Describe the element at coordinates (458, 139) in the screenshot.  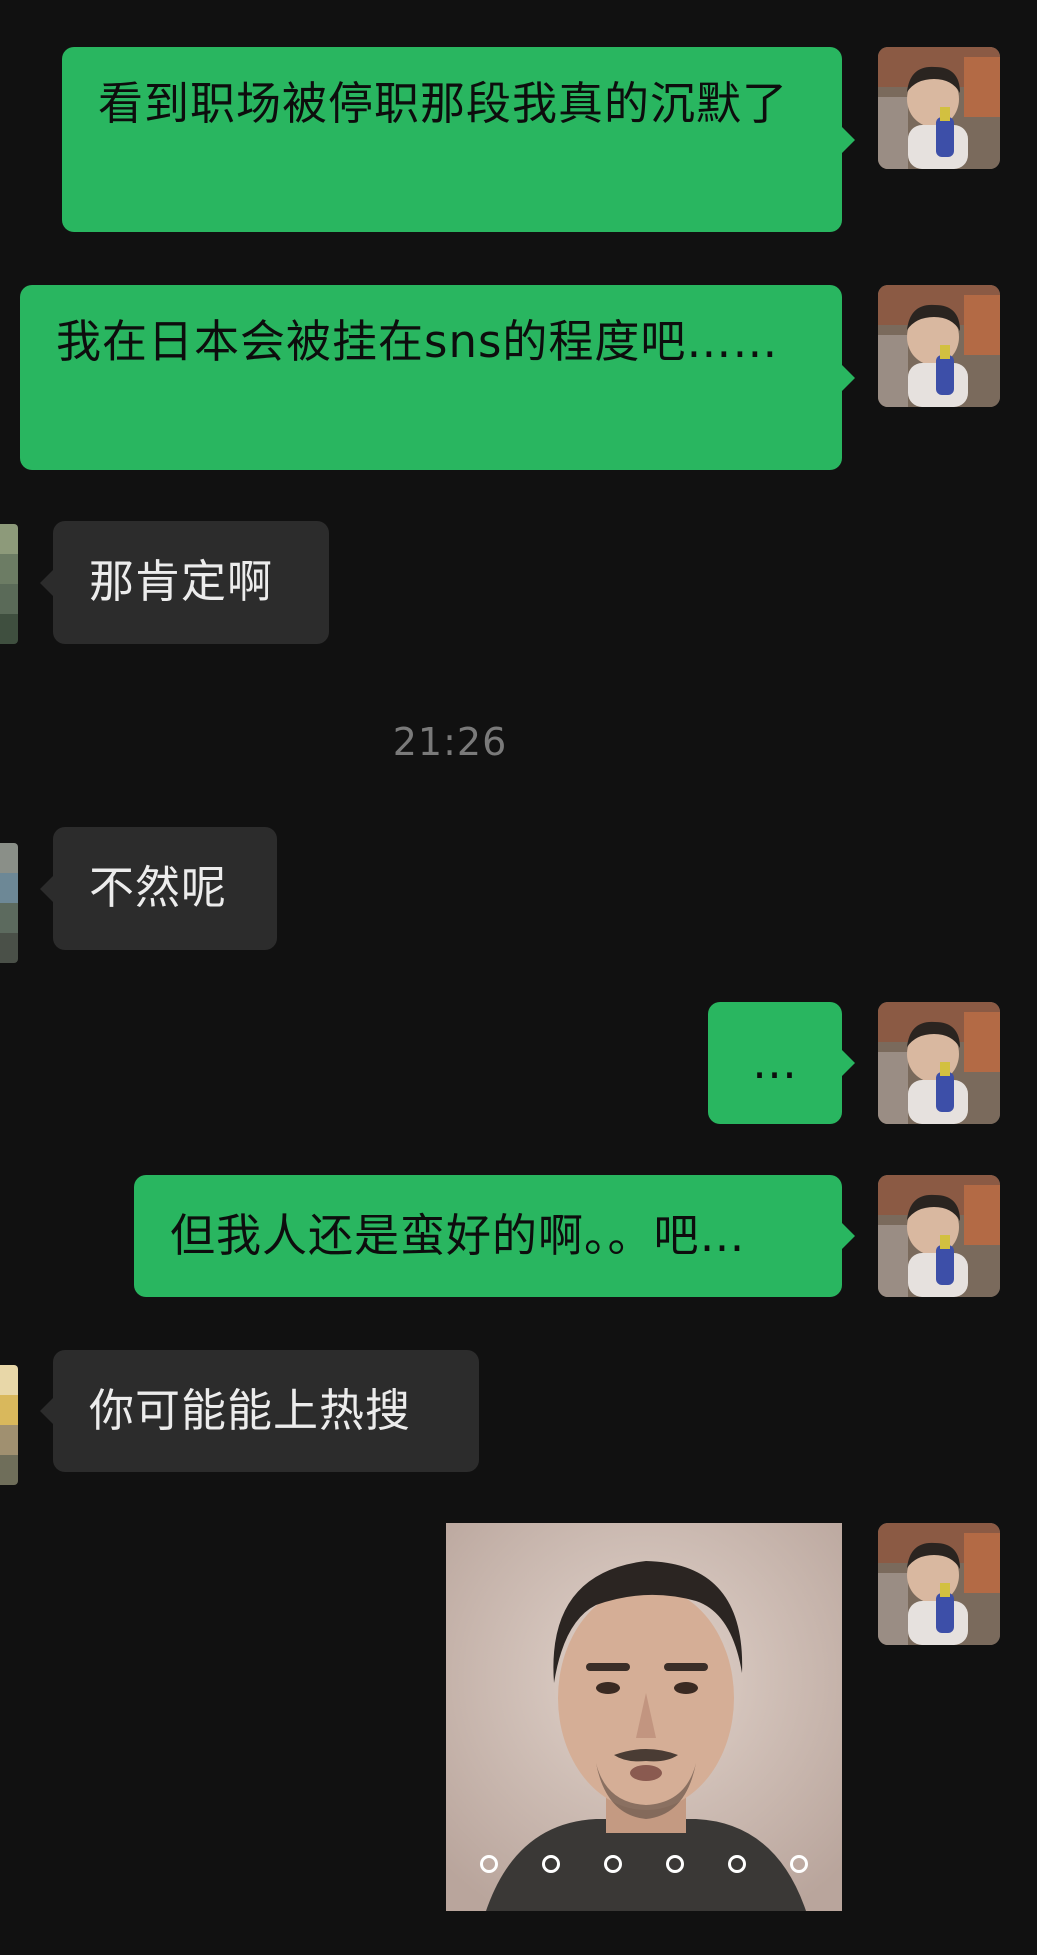
I see `sent-message-bubble: 看到职场被停职那段我真的沉默了` at that location.